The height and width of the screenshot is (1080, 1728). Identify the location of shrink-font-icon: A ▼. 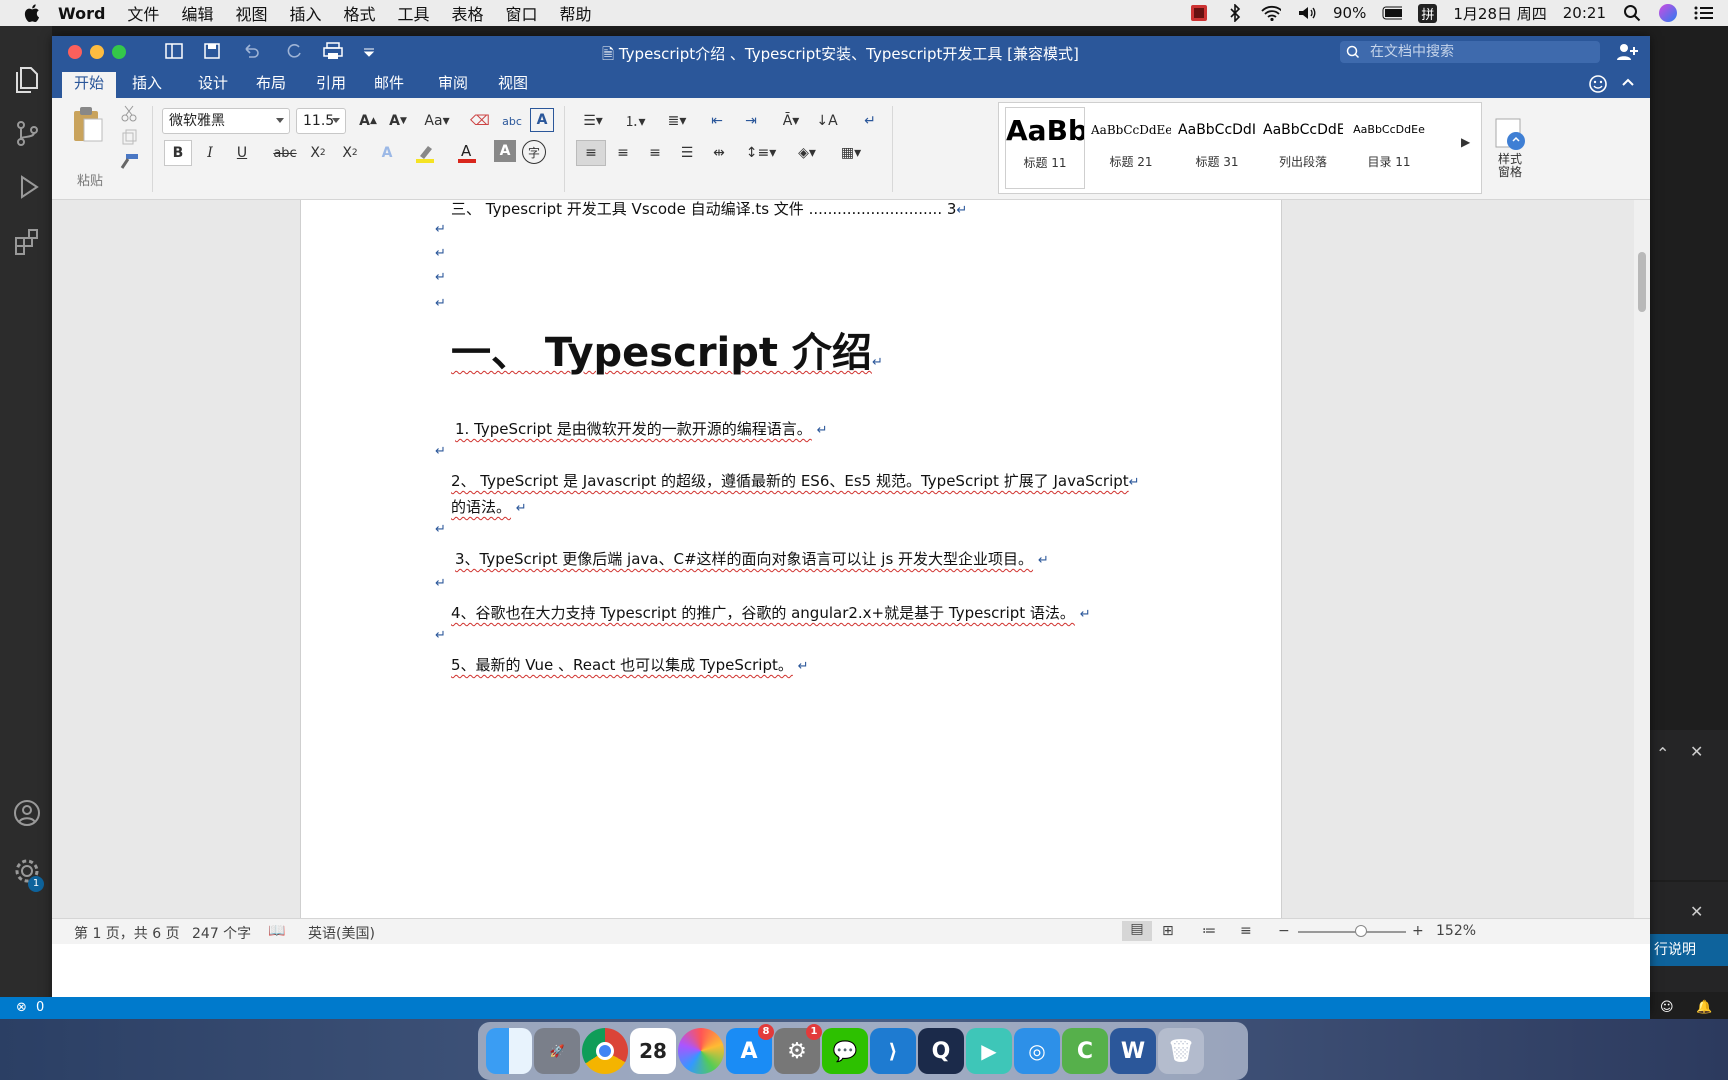
(398, 121).